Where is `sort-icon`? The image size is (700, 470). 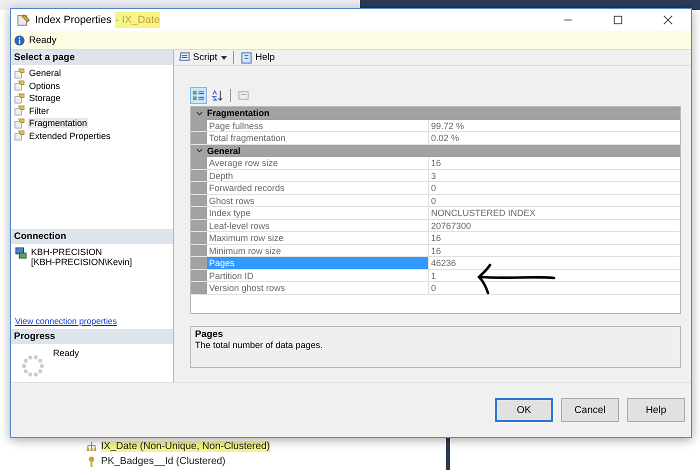
sort-icon is located at coordinates (217, 95).